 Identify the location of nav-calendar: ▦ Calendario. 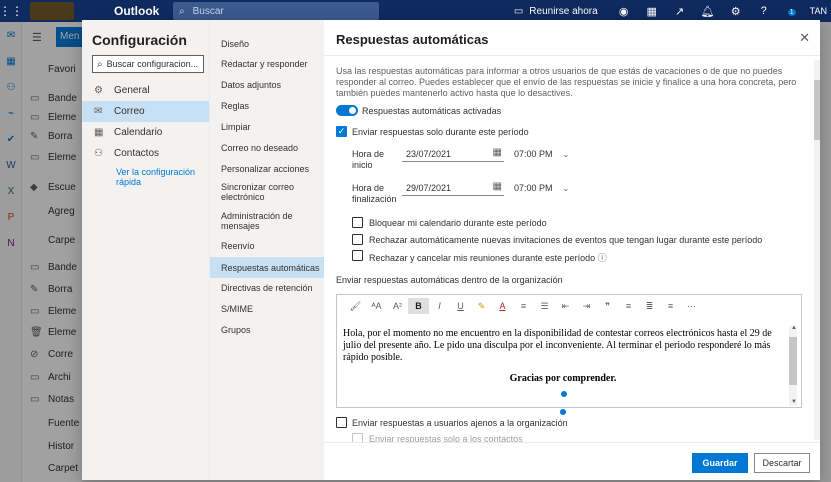
(145, 132).